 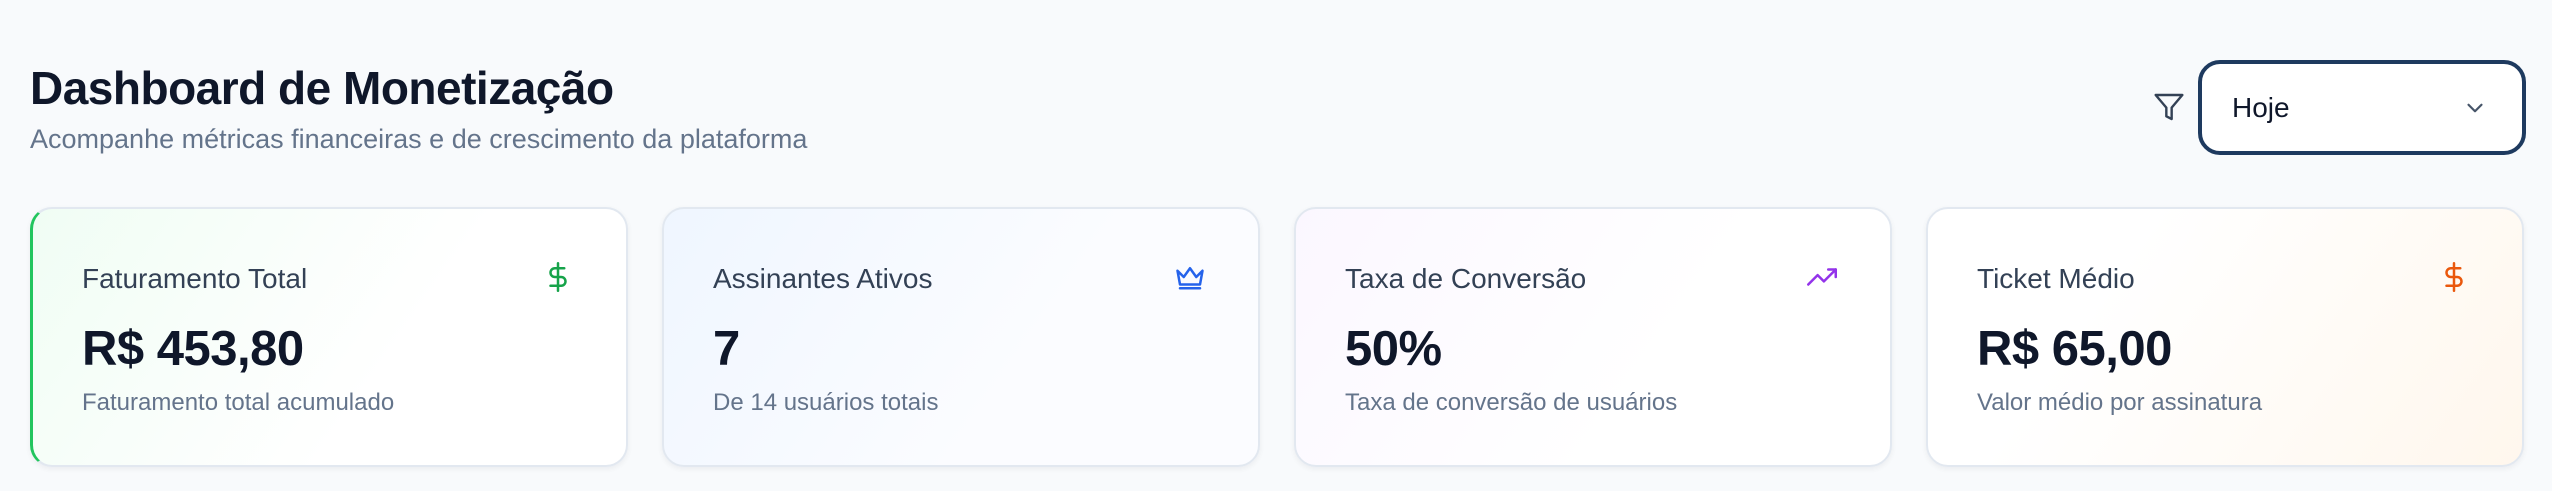 I want to click on card-label: Ticket Médio, so click(x=2056, y=278).